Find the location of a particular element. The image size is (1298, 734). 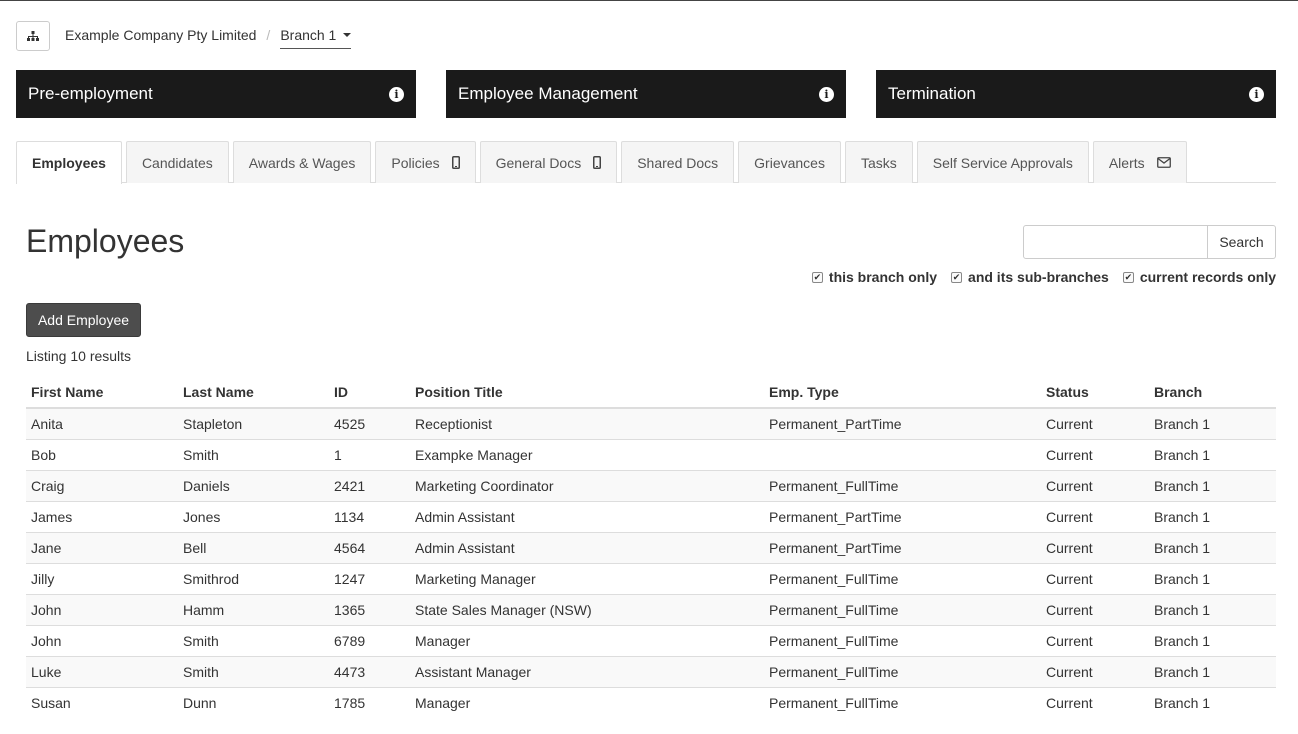

cell-last-name: Smithrod is located at coordinates (253, 578).